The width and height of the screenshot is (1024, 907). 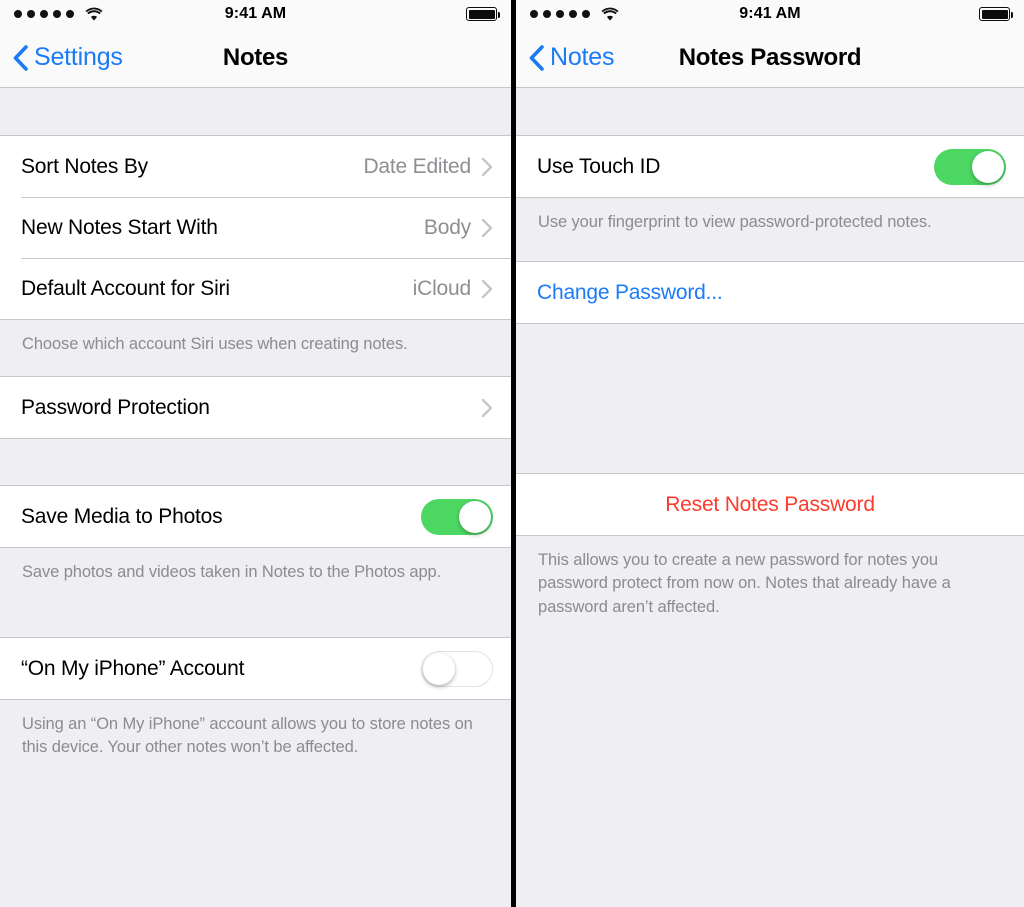 What do you see at coordinates (770, 58) in the screenshot?
I see `navigation-bar: Notes Notes Password` at bounding box center [770, 58].